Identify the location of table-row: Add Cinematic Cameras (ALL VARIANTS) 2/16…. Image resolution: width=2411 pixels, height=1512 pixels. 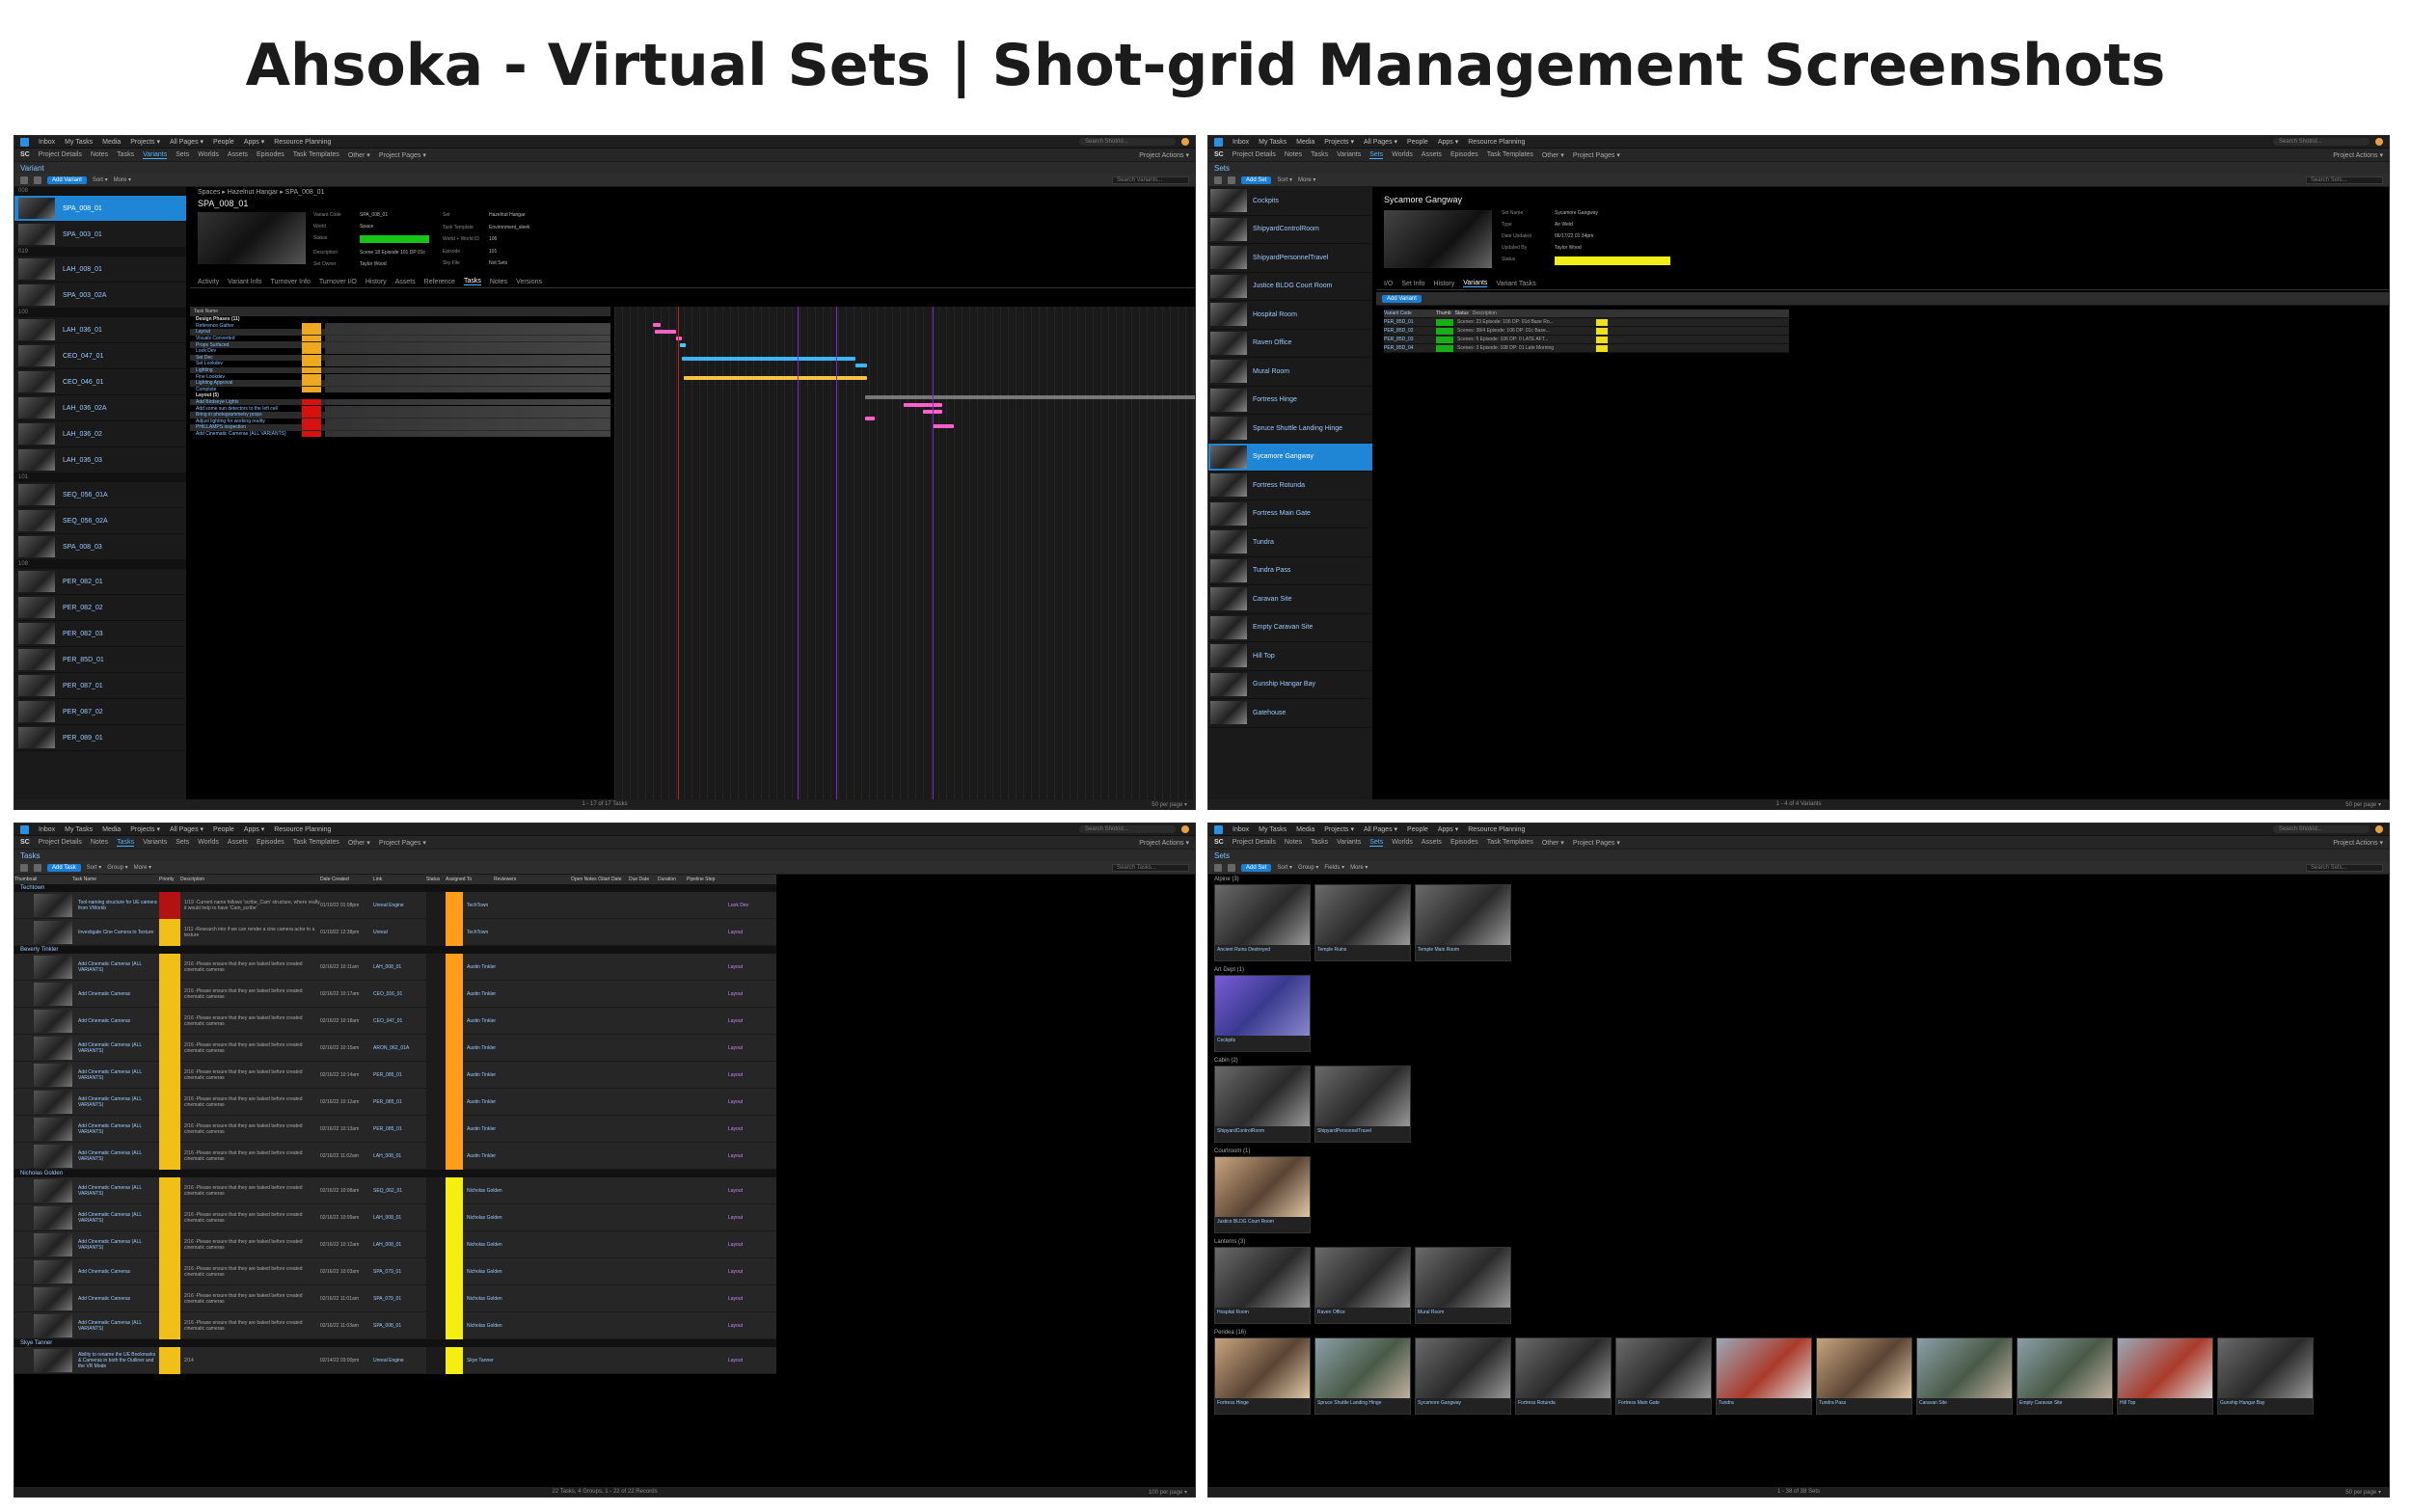
(395, 967).